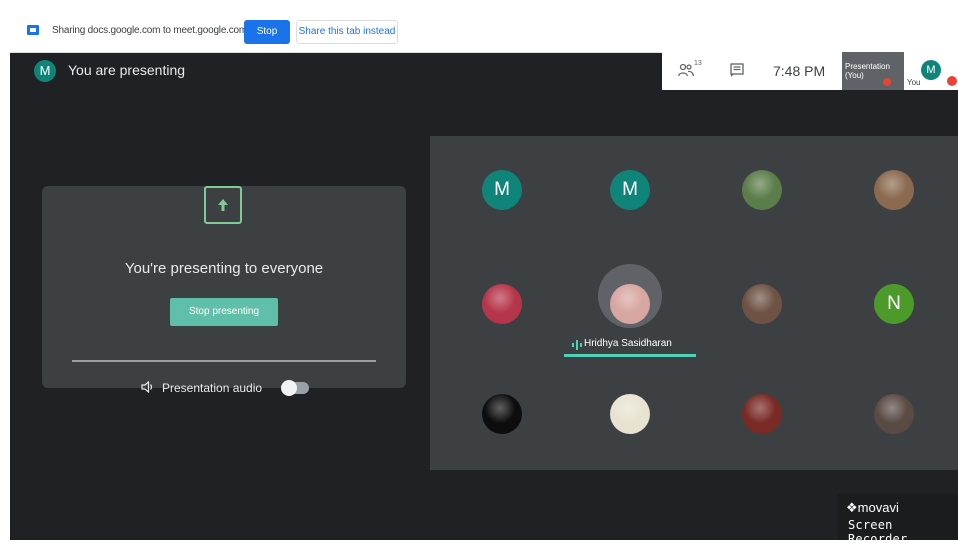 This screenshot has width=958, height=546. I want to click on avatar-letter: N, so click(894, 303).